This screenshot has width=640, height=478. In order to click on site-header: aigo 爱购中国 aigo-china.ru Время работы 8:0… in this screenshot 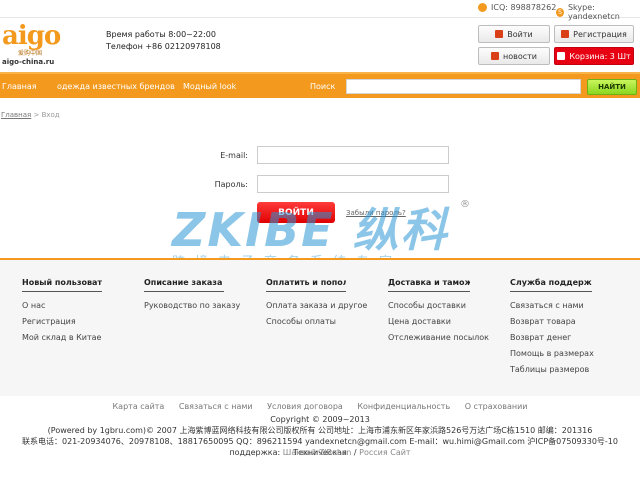, I will do `click(320, 45)`.